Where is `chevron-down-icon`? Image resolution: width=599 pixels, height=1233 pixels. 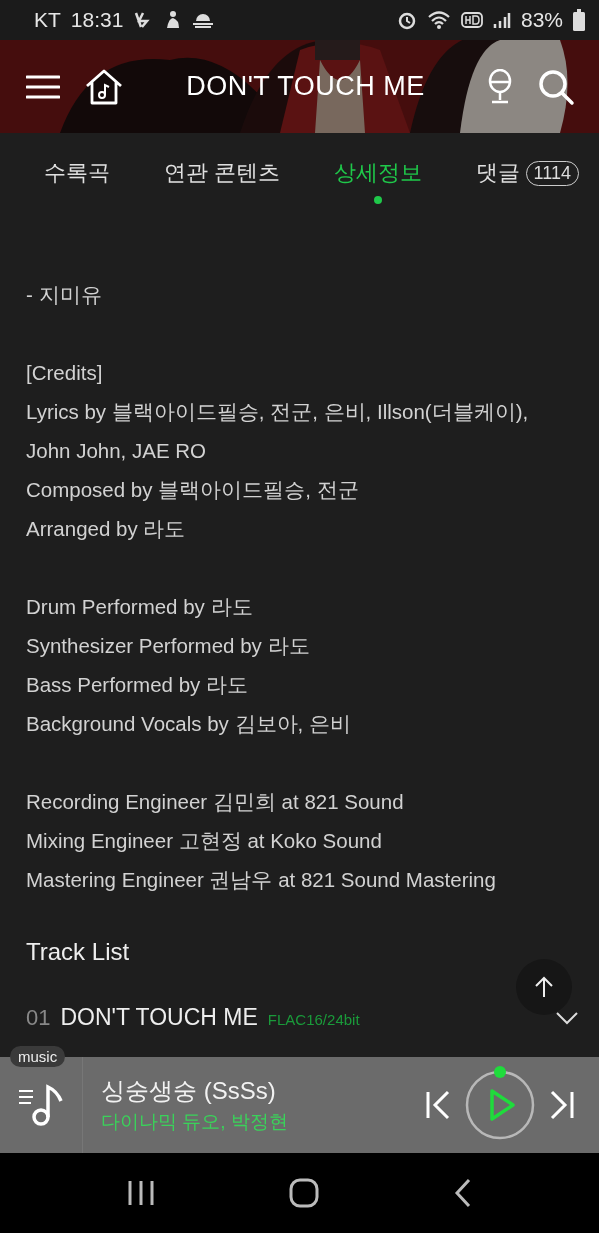 chevron-down-icon is located at coordinates (567, 1018).